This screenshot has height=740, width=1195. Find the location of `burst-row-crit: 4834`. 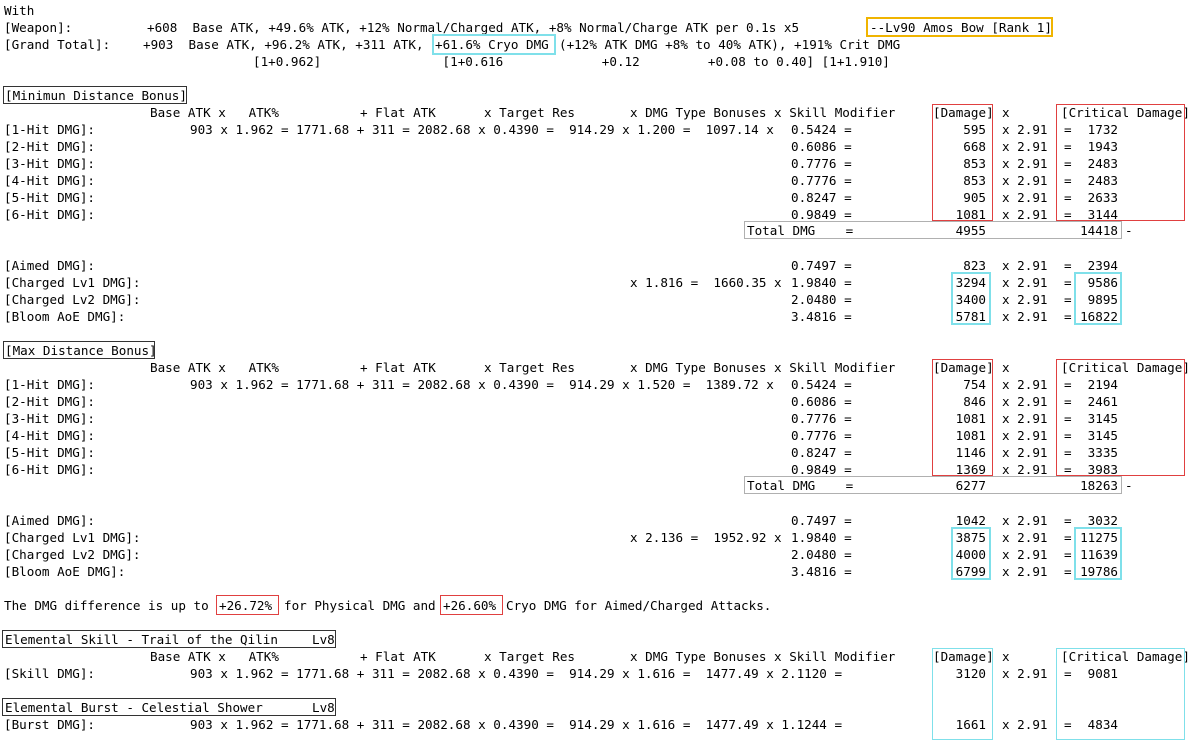

burst-row-crit: 4834 is located at coordinates (1102, 724).